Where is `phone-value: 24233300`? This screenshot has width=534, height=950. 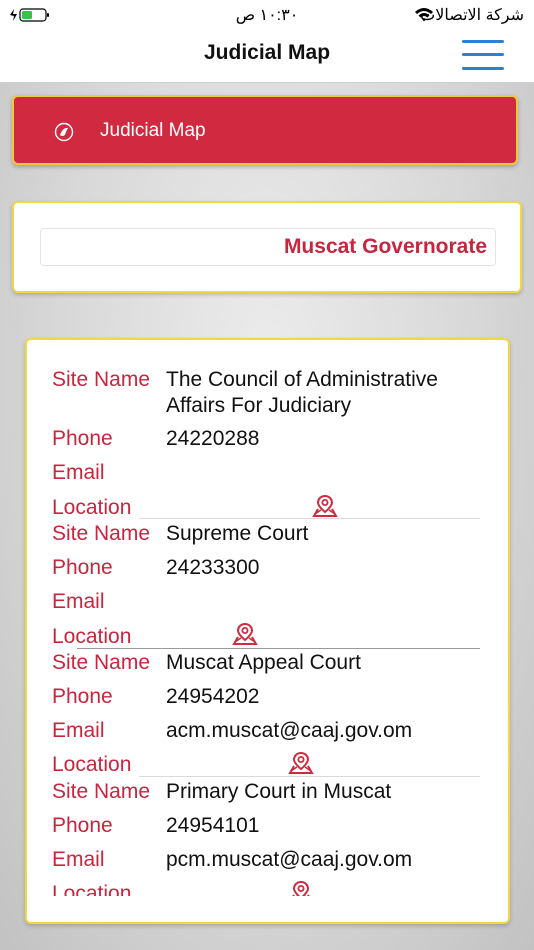 phone-value: 24233300 is located at coordinates (332, 568).